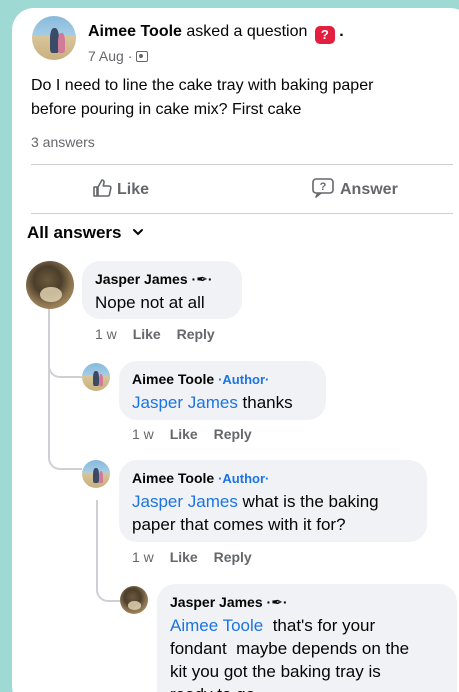 The height and width of the screenshot is (692, 459). I want to click on comment-body: thanks, so click(265, 402).